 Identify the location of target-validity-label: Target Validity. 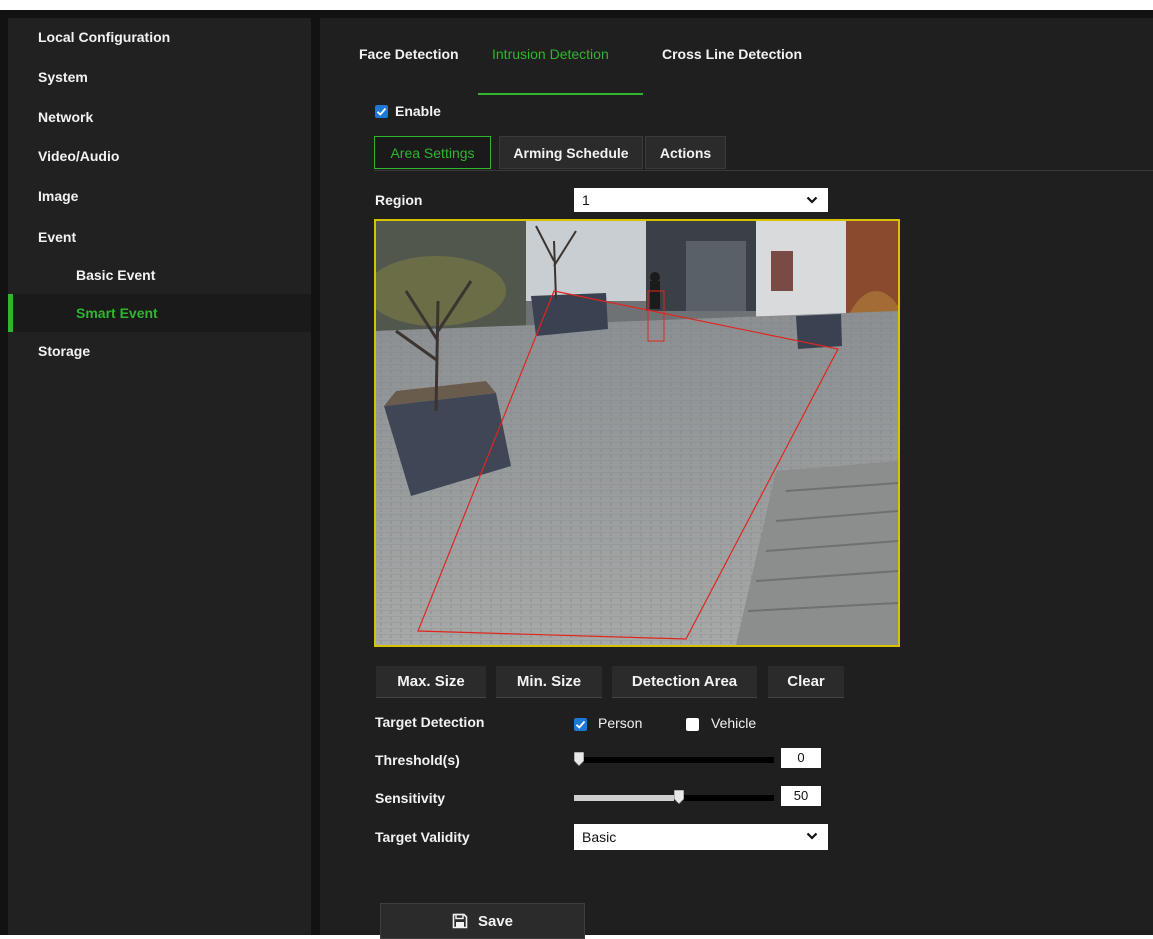
(422, 837).